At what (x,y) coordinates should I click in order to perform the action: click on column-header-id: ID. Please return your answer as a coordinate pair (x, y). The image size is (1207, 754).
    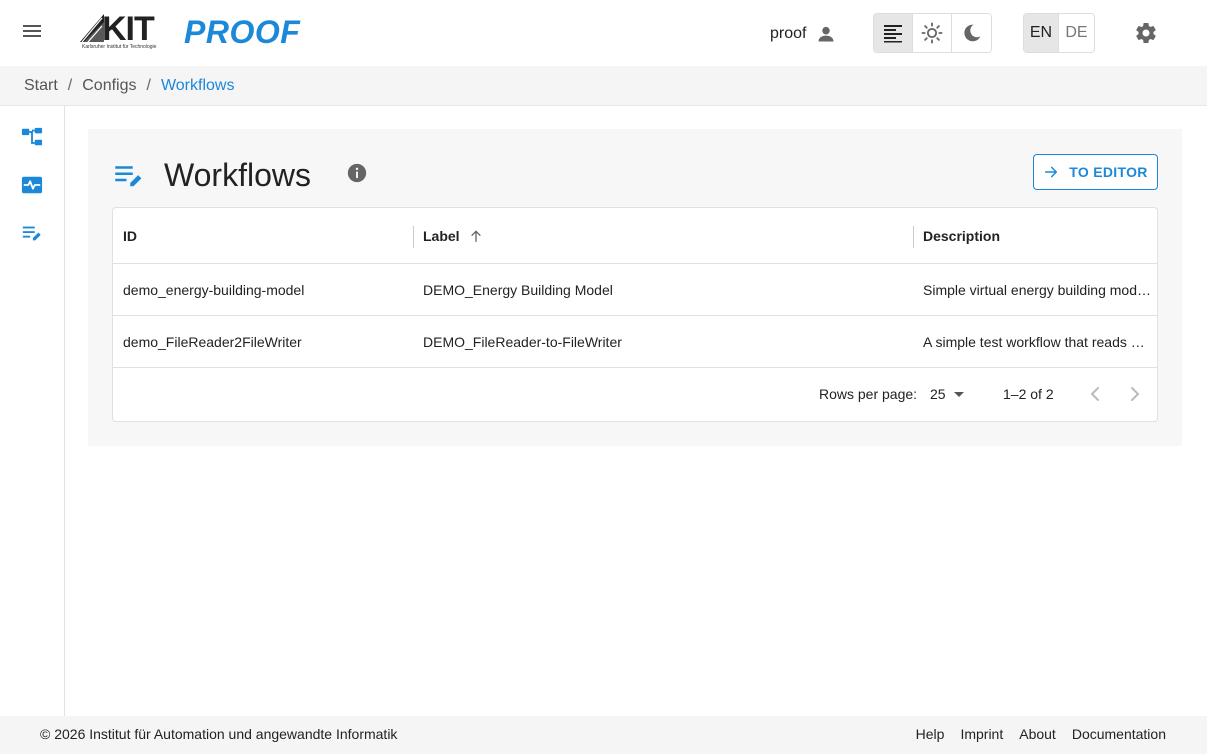
    Looking at the image, I should click on (263, 236).